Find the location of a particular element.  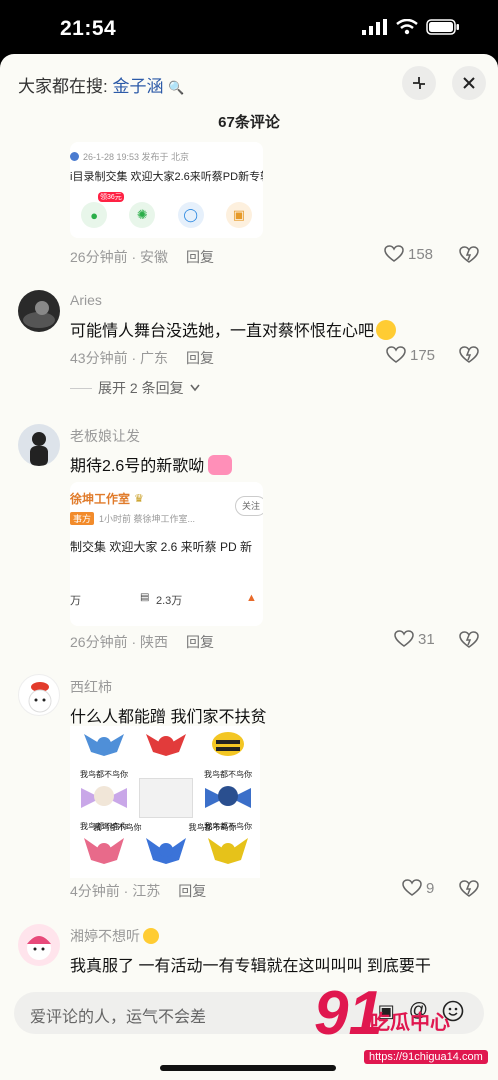

comment-time-location: 26分钟前 · 安徽 is located at coordinates (119, 257).